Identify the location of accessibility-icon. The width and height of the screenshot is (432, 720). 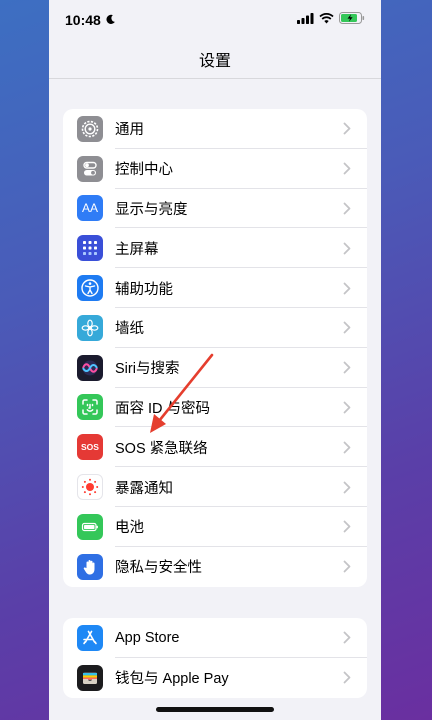
(90, 288).